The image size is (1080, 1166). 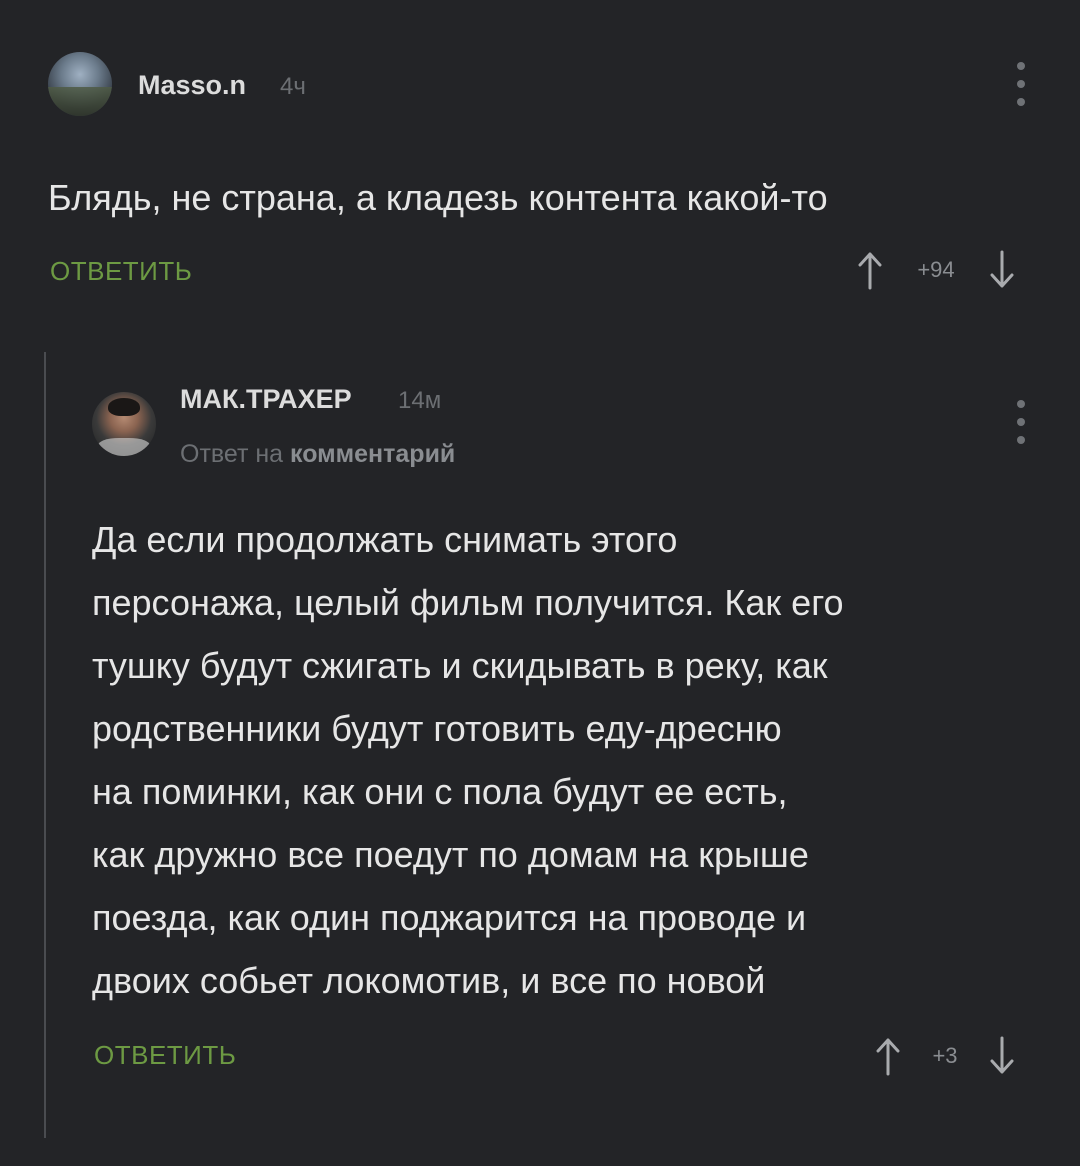 I want to click on username: Masso.n, so click(x=192, y=85).